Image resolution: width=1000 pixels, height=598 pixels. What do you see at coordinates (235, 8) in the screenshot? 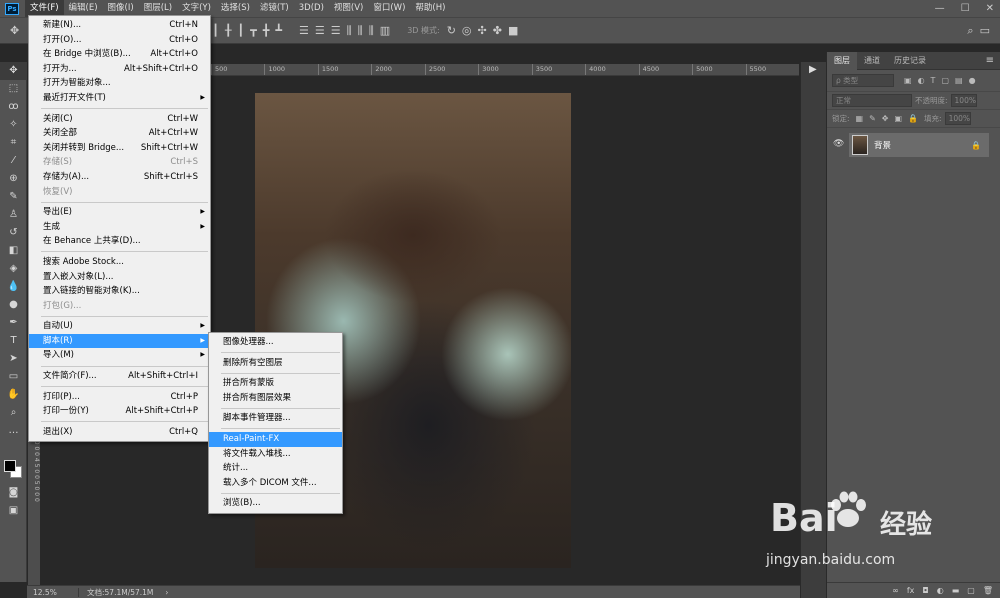
I see `menu-item: 选择(S)` at bounding box center [235, 8].